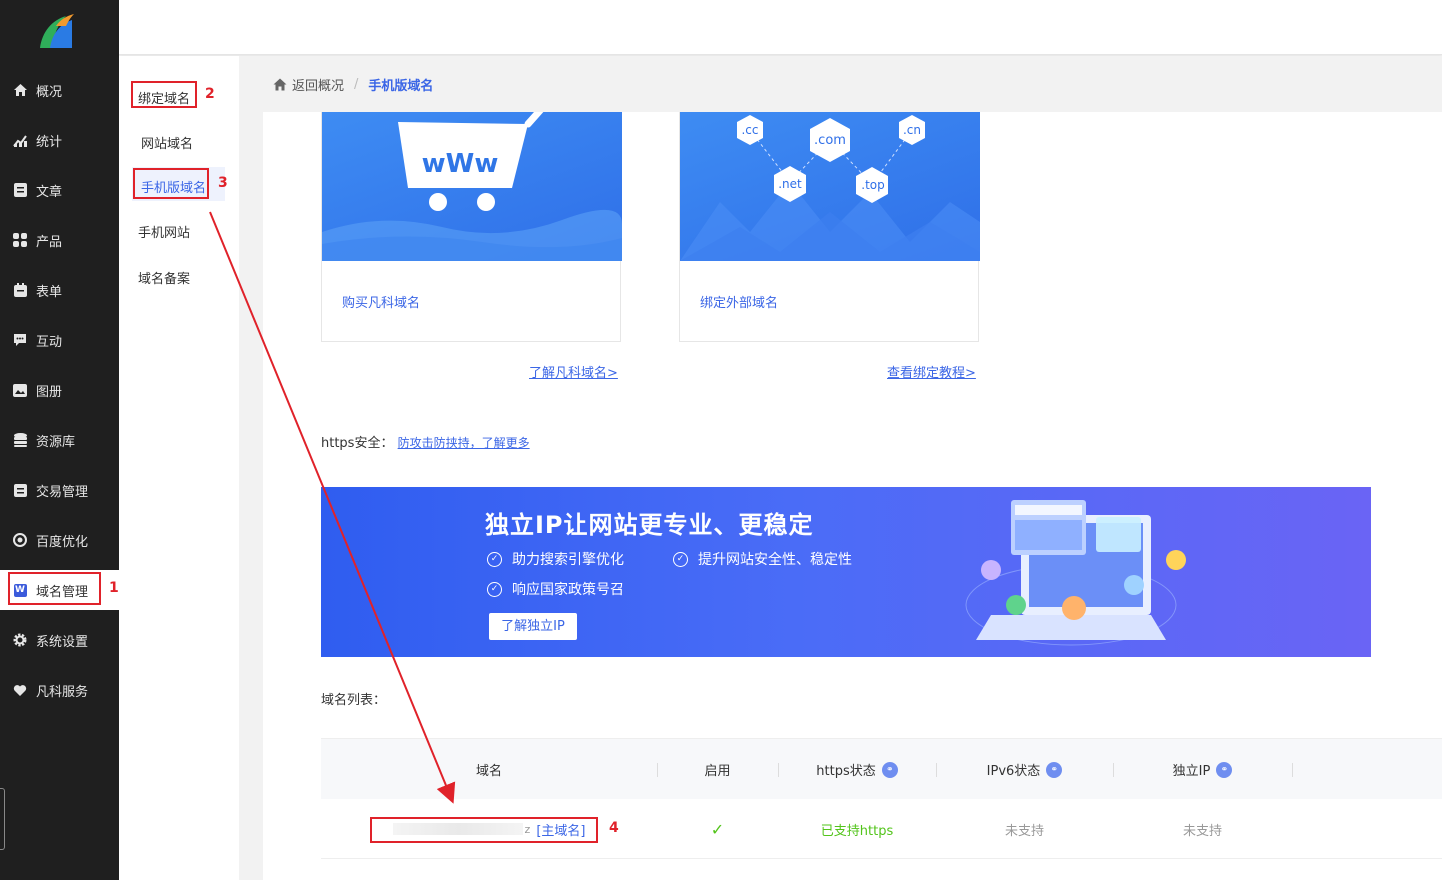 The width and height of the screenshot is (1442, 880). What do you see at coordinates (739, 301) in the screenshot?
I see `bind-external-label: 绑定外部域名` at bounding box center [739, 301].